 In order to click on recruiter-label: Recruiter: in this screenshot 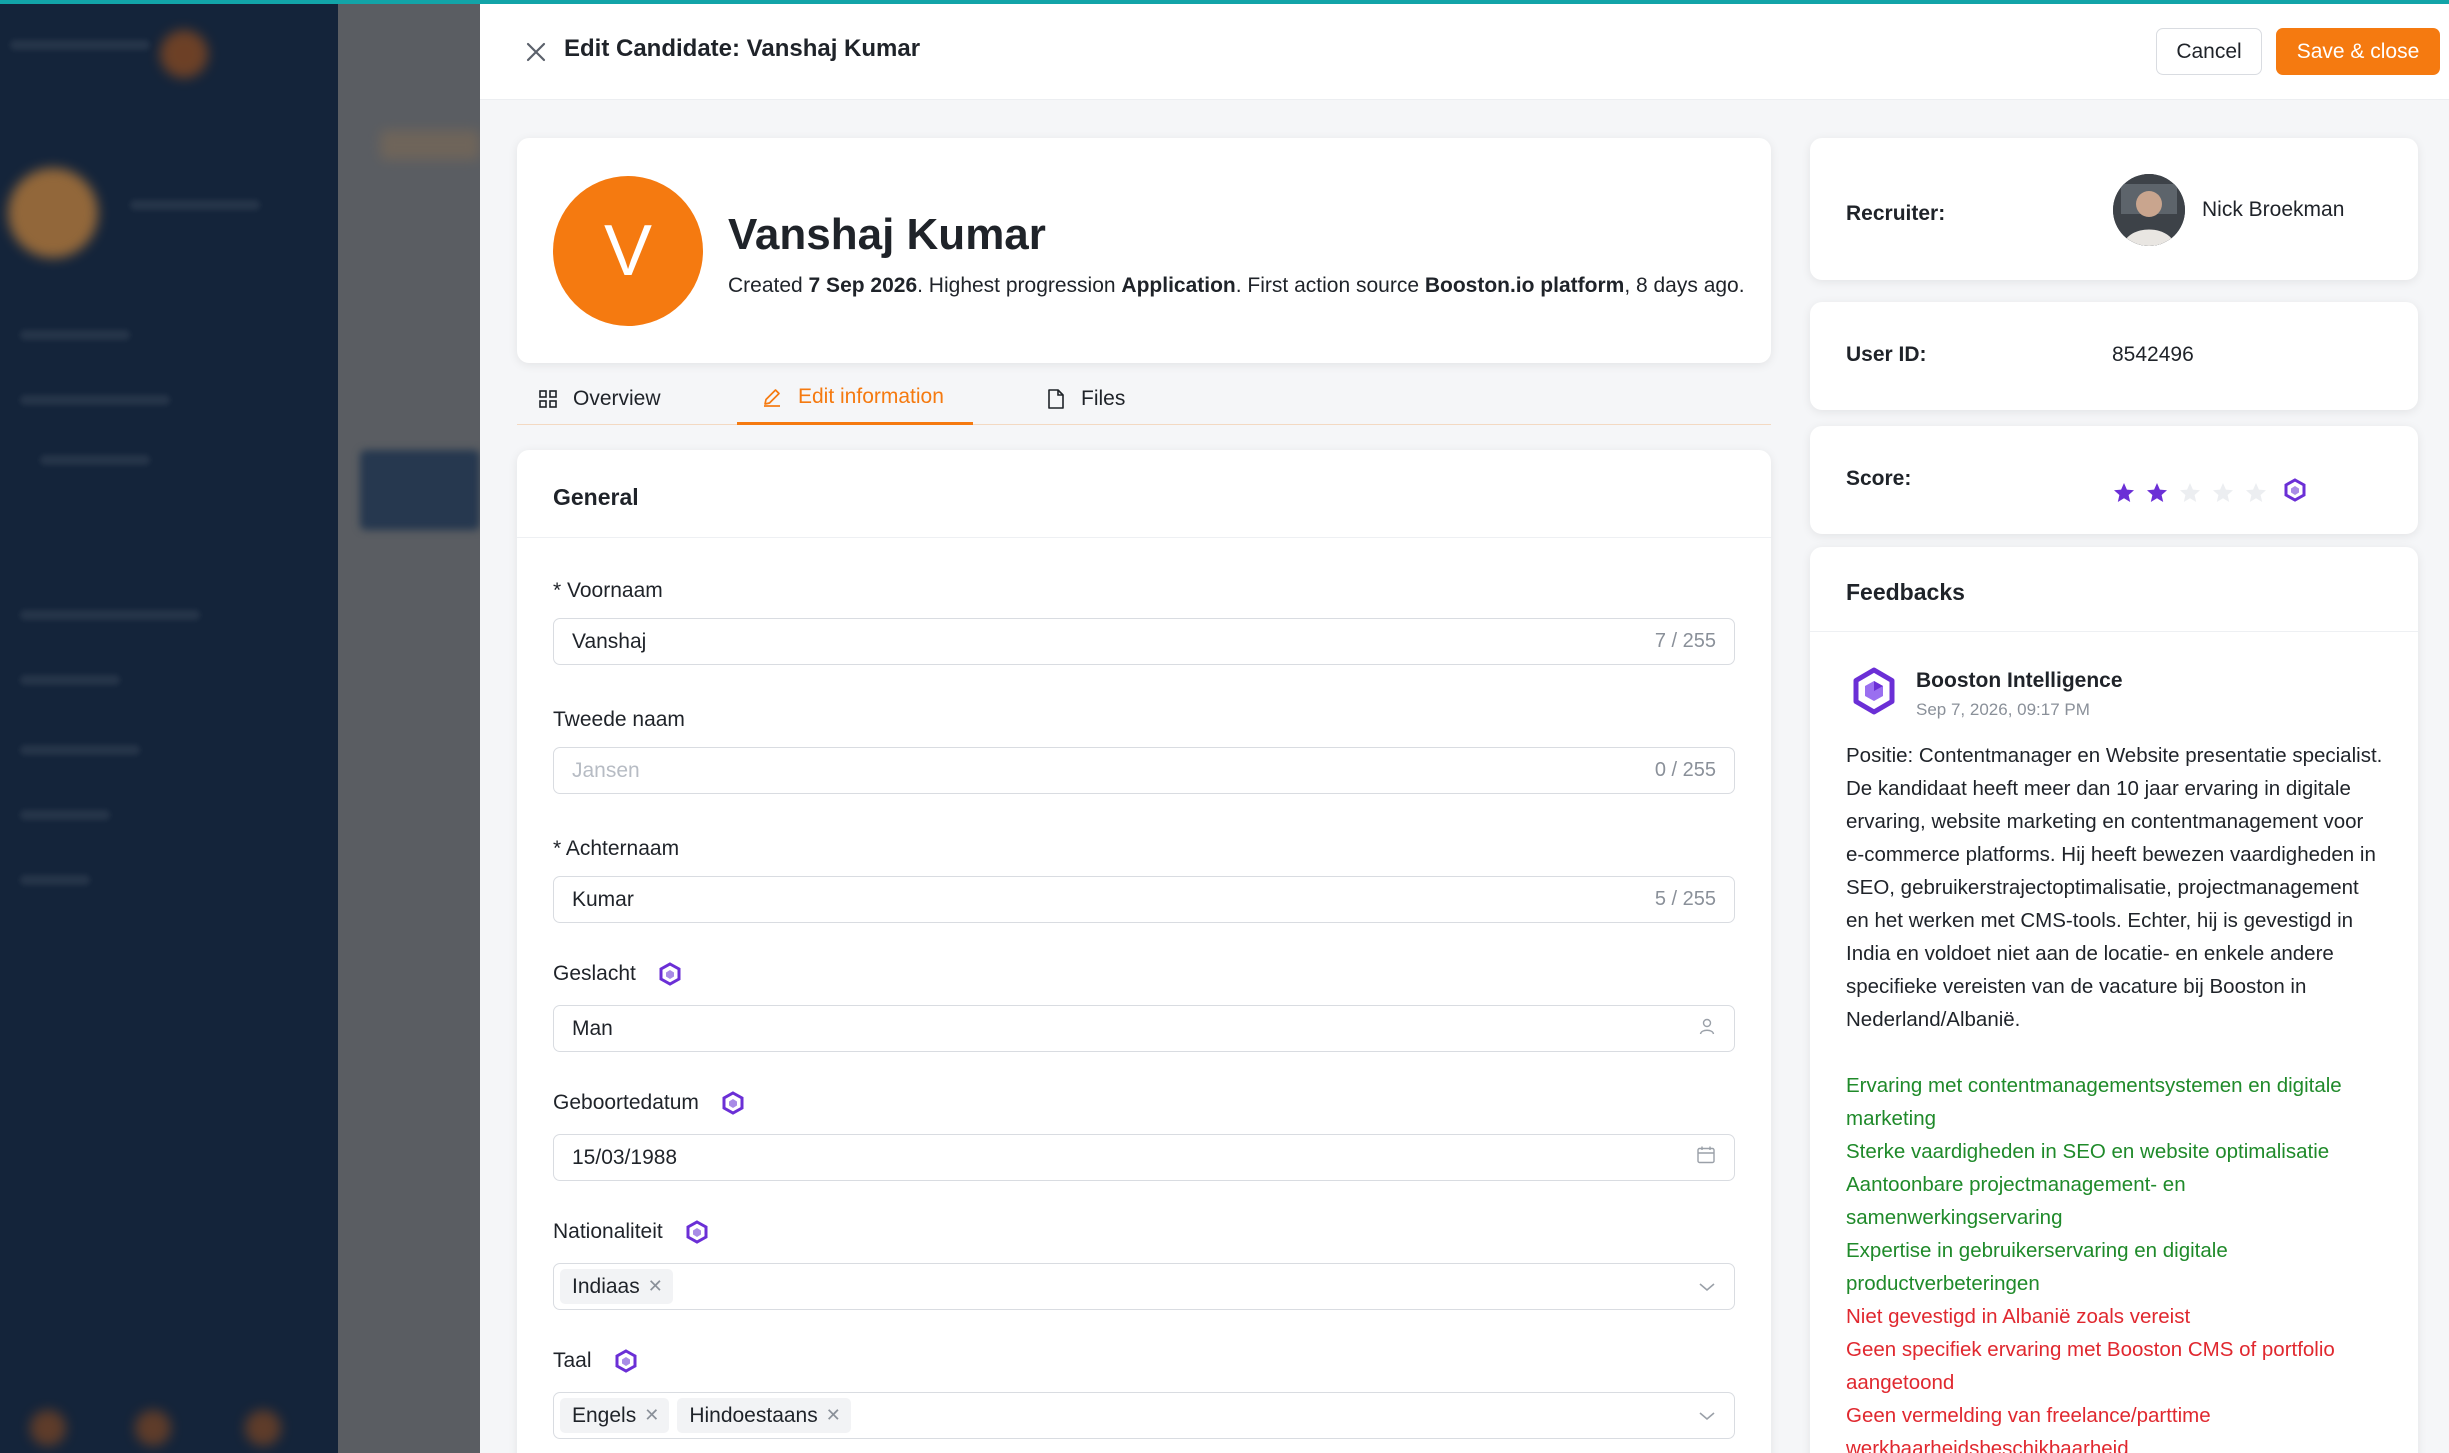, I will do `click(1896, 213)`.